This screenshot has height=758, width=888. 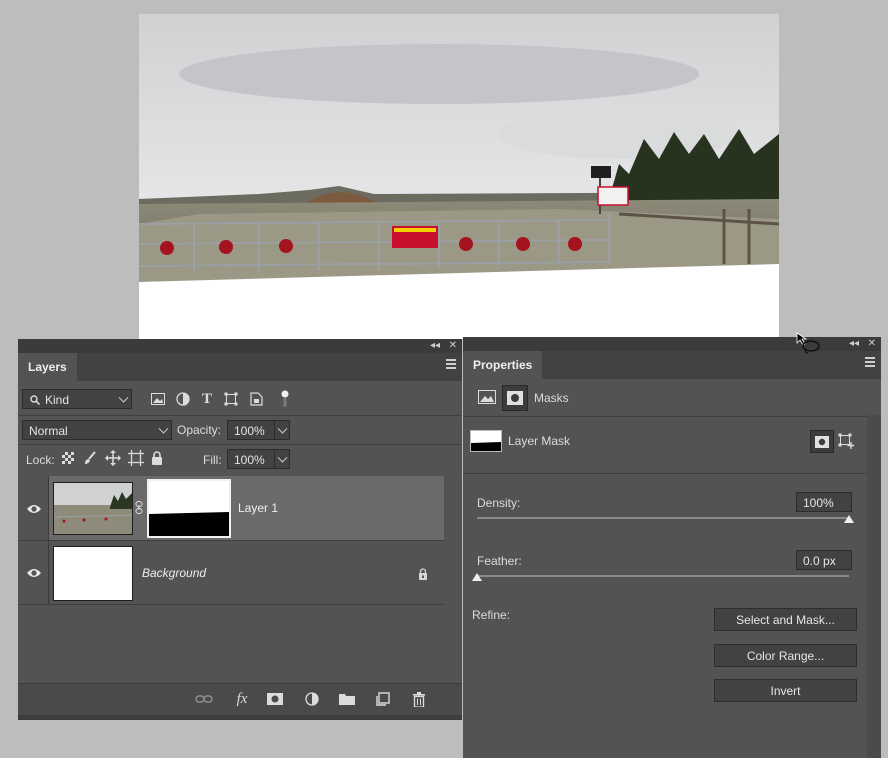 I want to click on refine-label: Refine:, so click(x=491, y=615).